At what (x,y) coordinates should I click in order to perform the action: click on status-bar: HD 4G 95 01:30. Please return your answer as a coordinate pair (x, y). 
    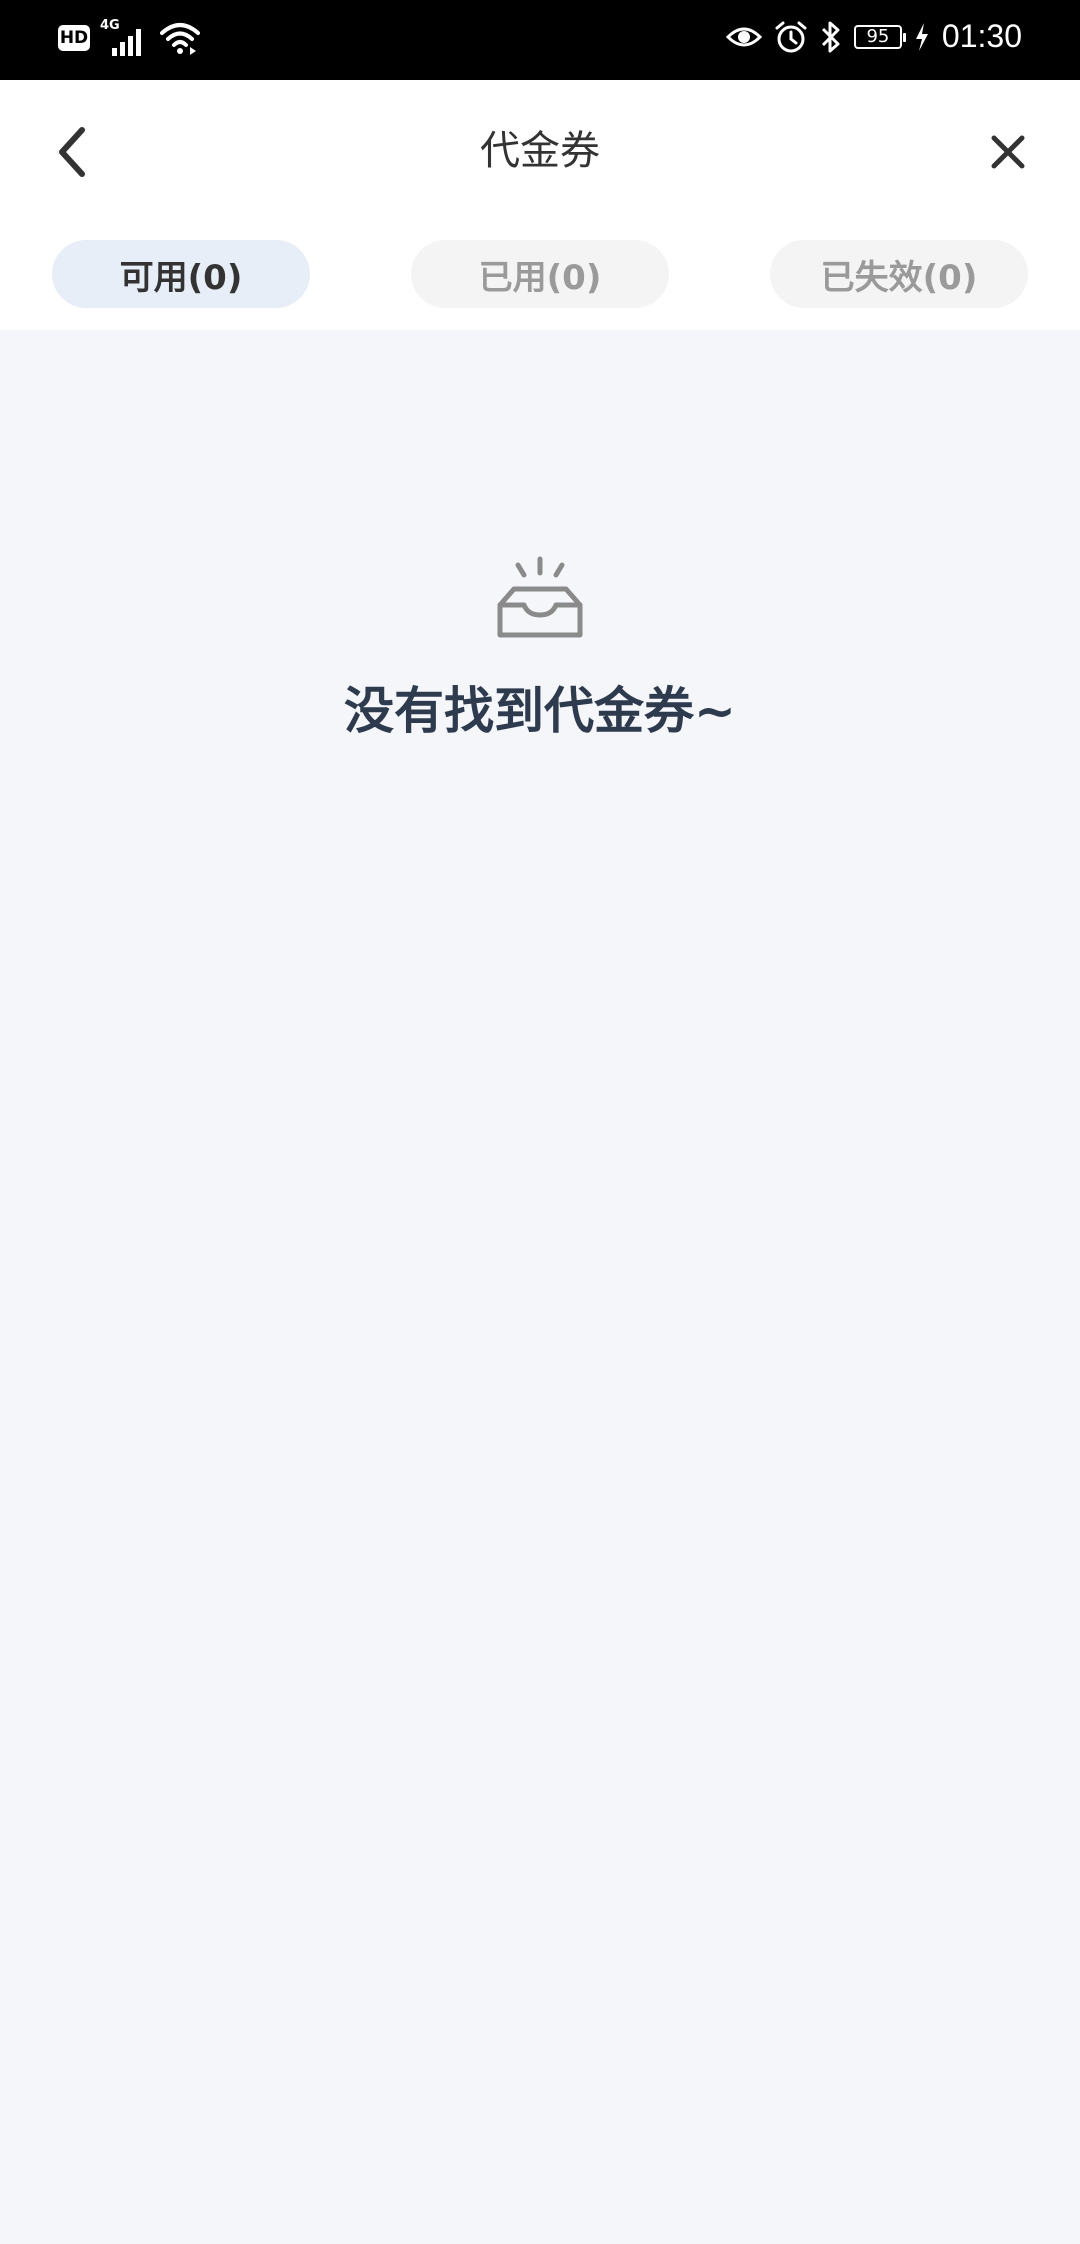
    Looking at the image, I should click on (540, 40).